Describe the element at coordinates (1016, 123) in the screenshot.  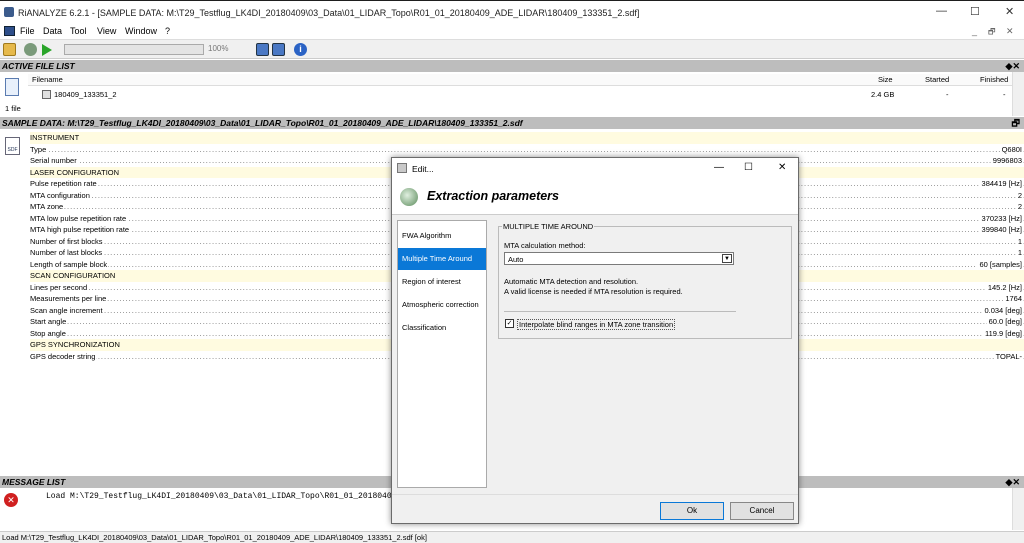
I see `restore-icon: 🗗` at that location.